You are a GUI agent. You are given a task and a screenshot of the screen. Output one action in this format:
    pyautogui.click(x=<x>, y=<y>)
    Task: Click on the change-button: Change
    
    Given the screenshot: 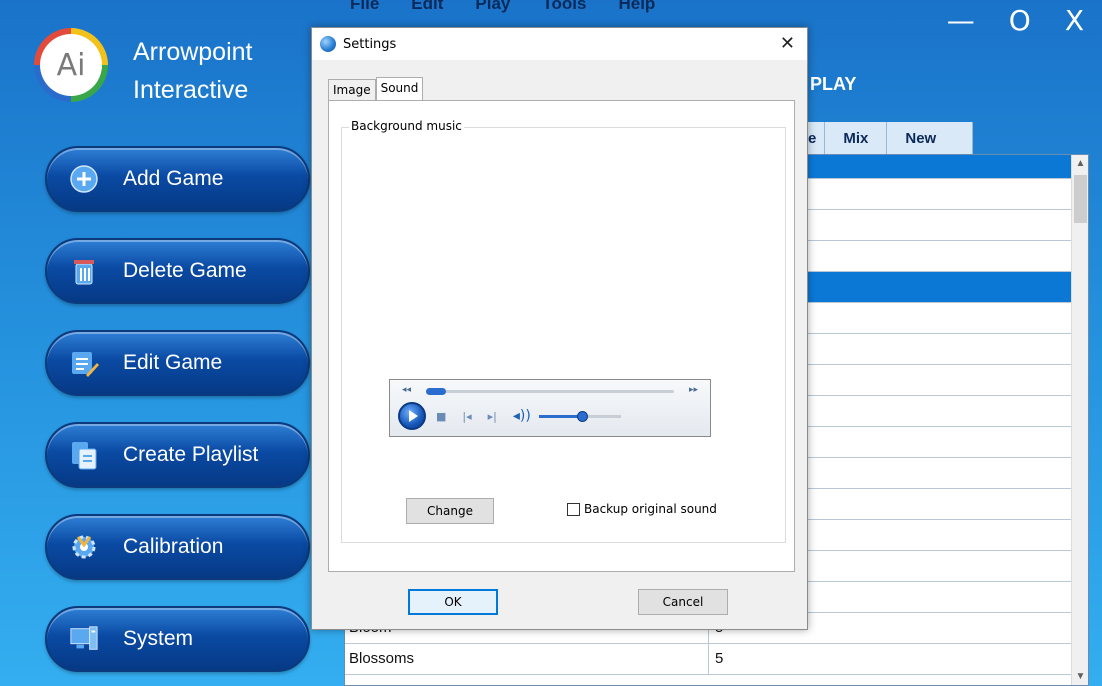 What is the action you would take?
    pyautogui.click(x=450, y=511)
    